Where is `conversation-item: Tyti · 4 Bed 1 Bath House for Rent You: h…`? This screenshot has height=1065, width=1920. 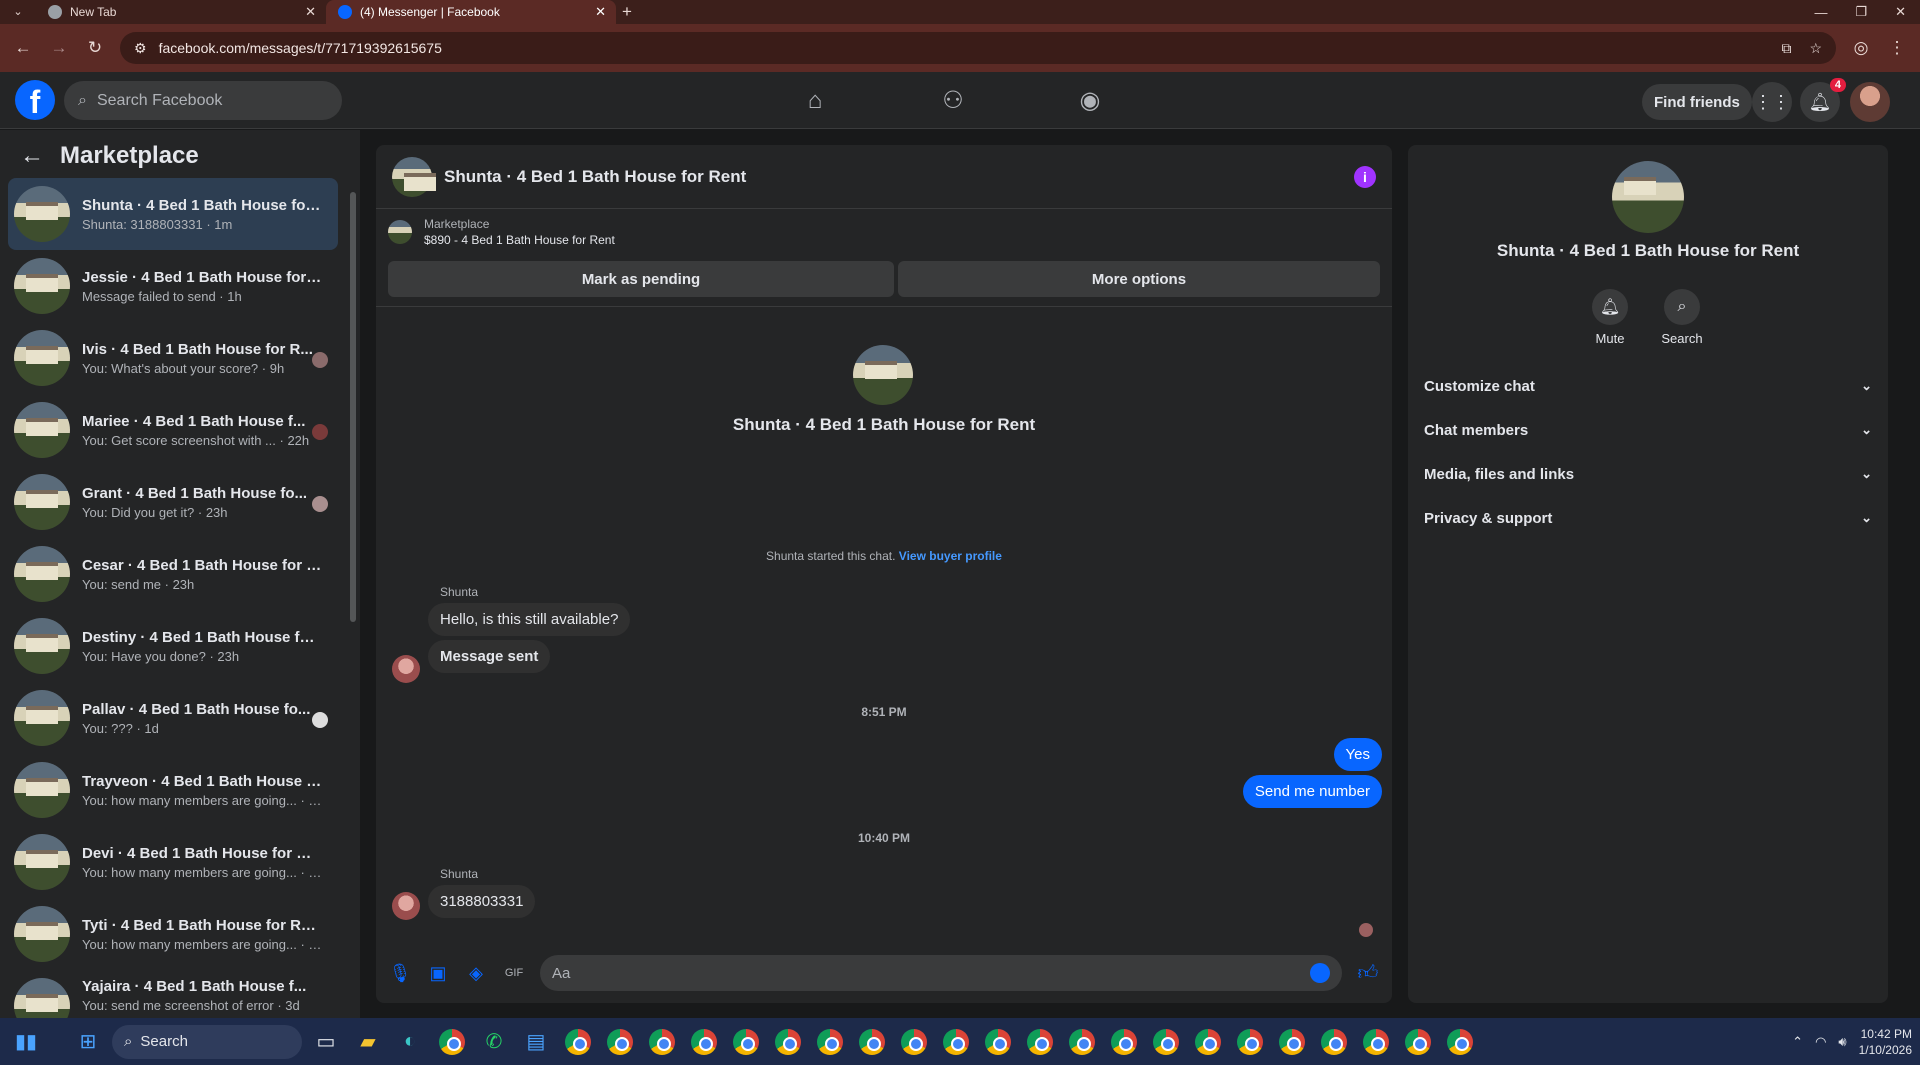
conversation-item: Tyti · 4 Bed 1 Bath House for Rent You: h… is located at coordinates (173, 934).